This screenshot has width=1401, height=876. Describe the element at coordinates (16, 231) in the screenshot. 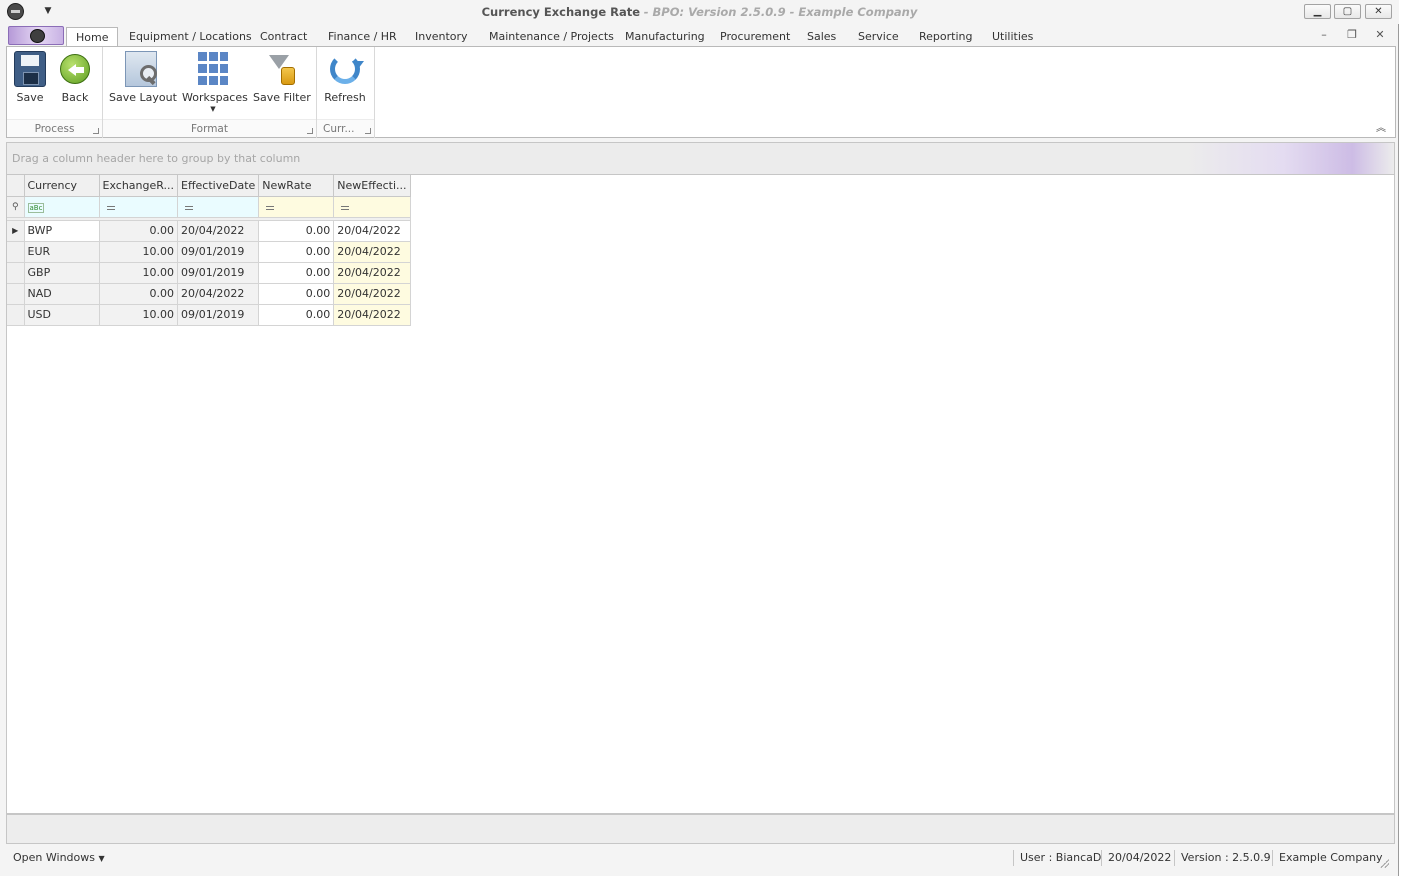

I see `current-row-indicator-icon: ▶` at that location.